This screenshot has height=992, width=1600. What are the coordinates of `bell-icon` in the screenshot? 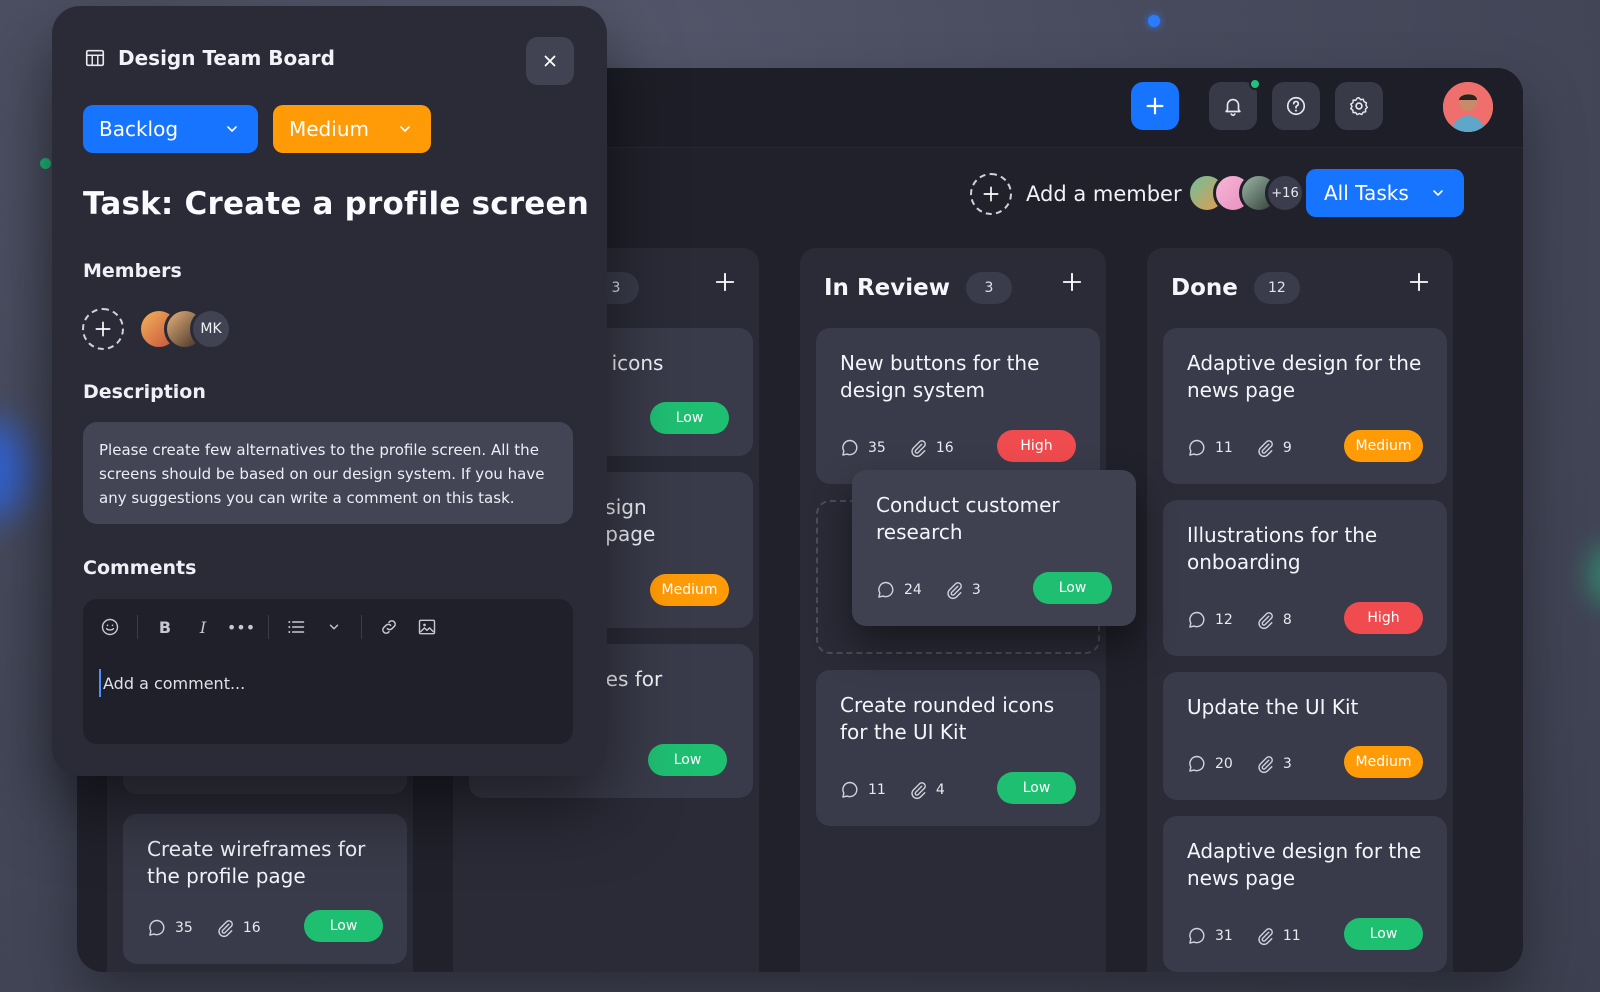 It's located at (1233, 107).